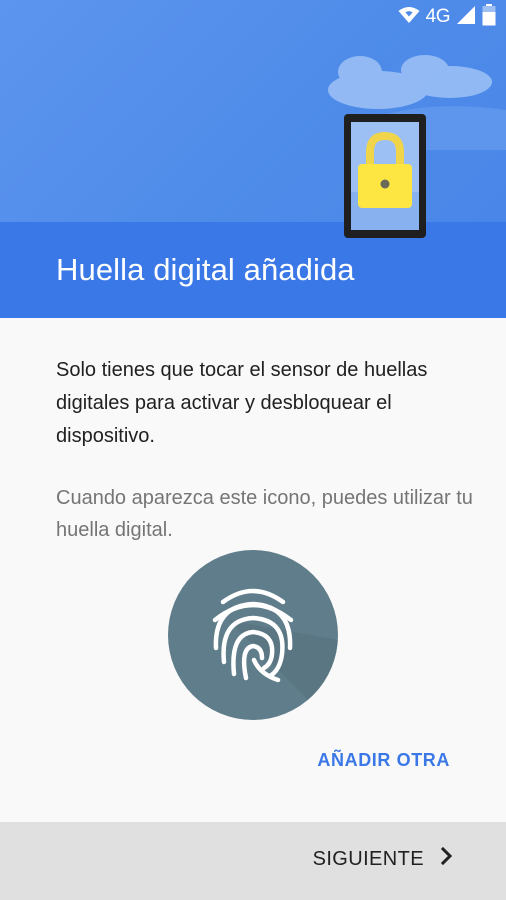 The width and height of the screenshot is (506, 900). What do you see at coordinates (368, 858) in the screenshot?
I see `next-button-label: SIGUIENTE` at bounding box center [368, 858].